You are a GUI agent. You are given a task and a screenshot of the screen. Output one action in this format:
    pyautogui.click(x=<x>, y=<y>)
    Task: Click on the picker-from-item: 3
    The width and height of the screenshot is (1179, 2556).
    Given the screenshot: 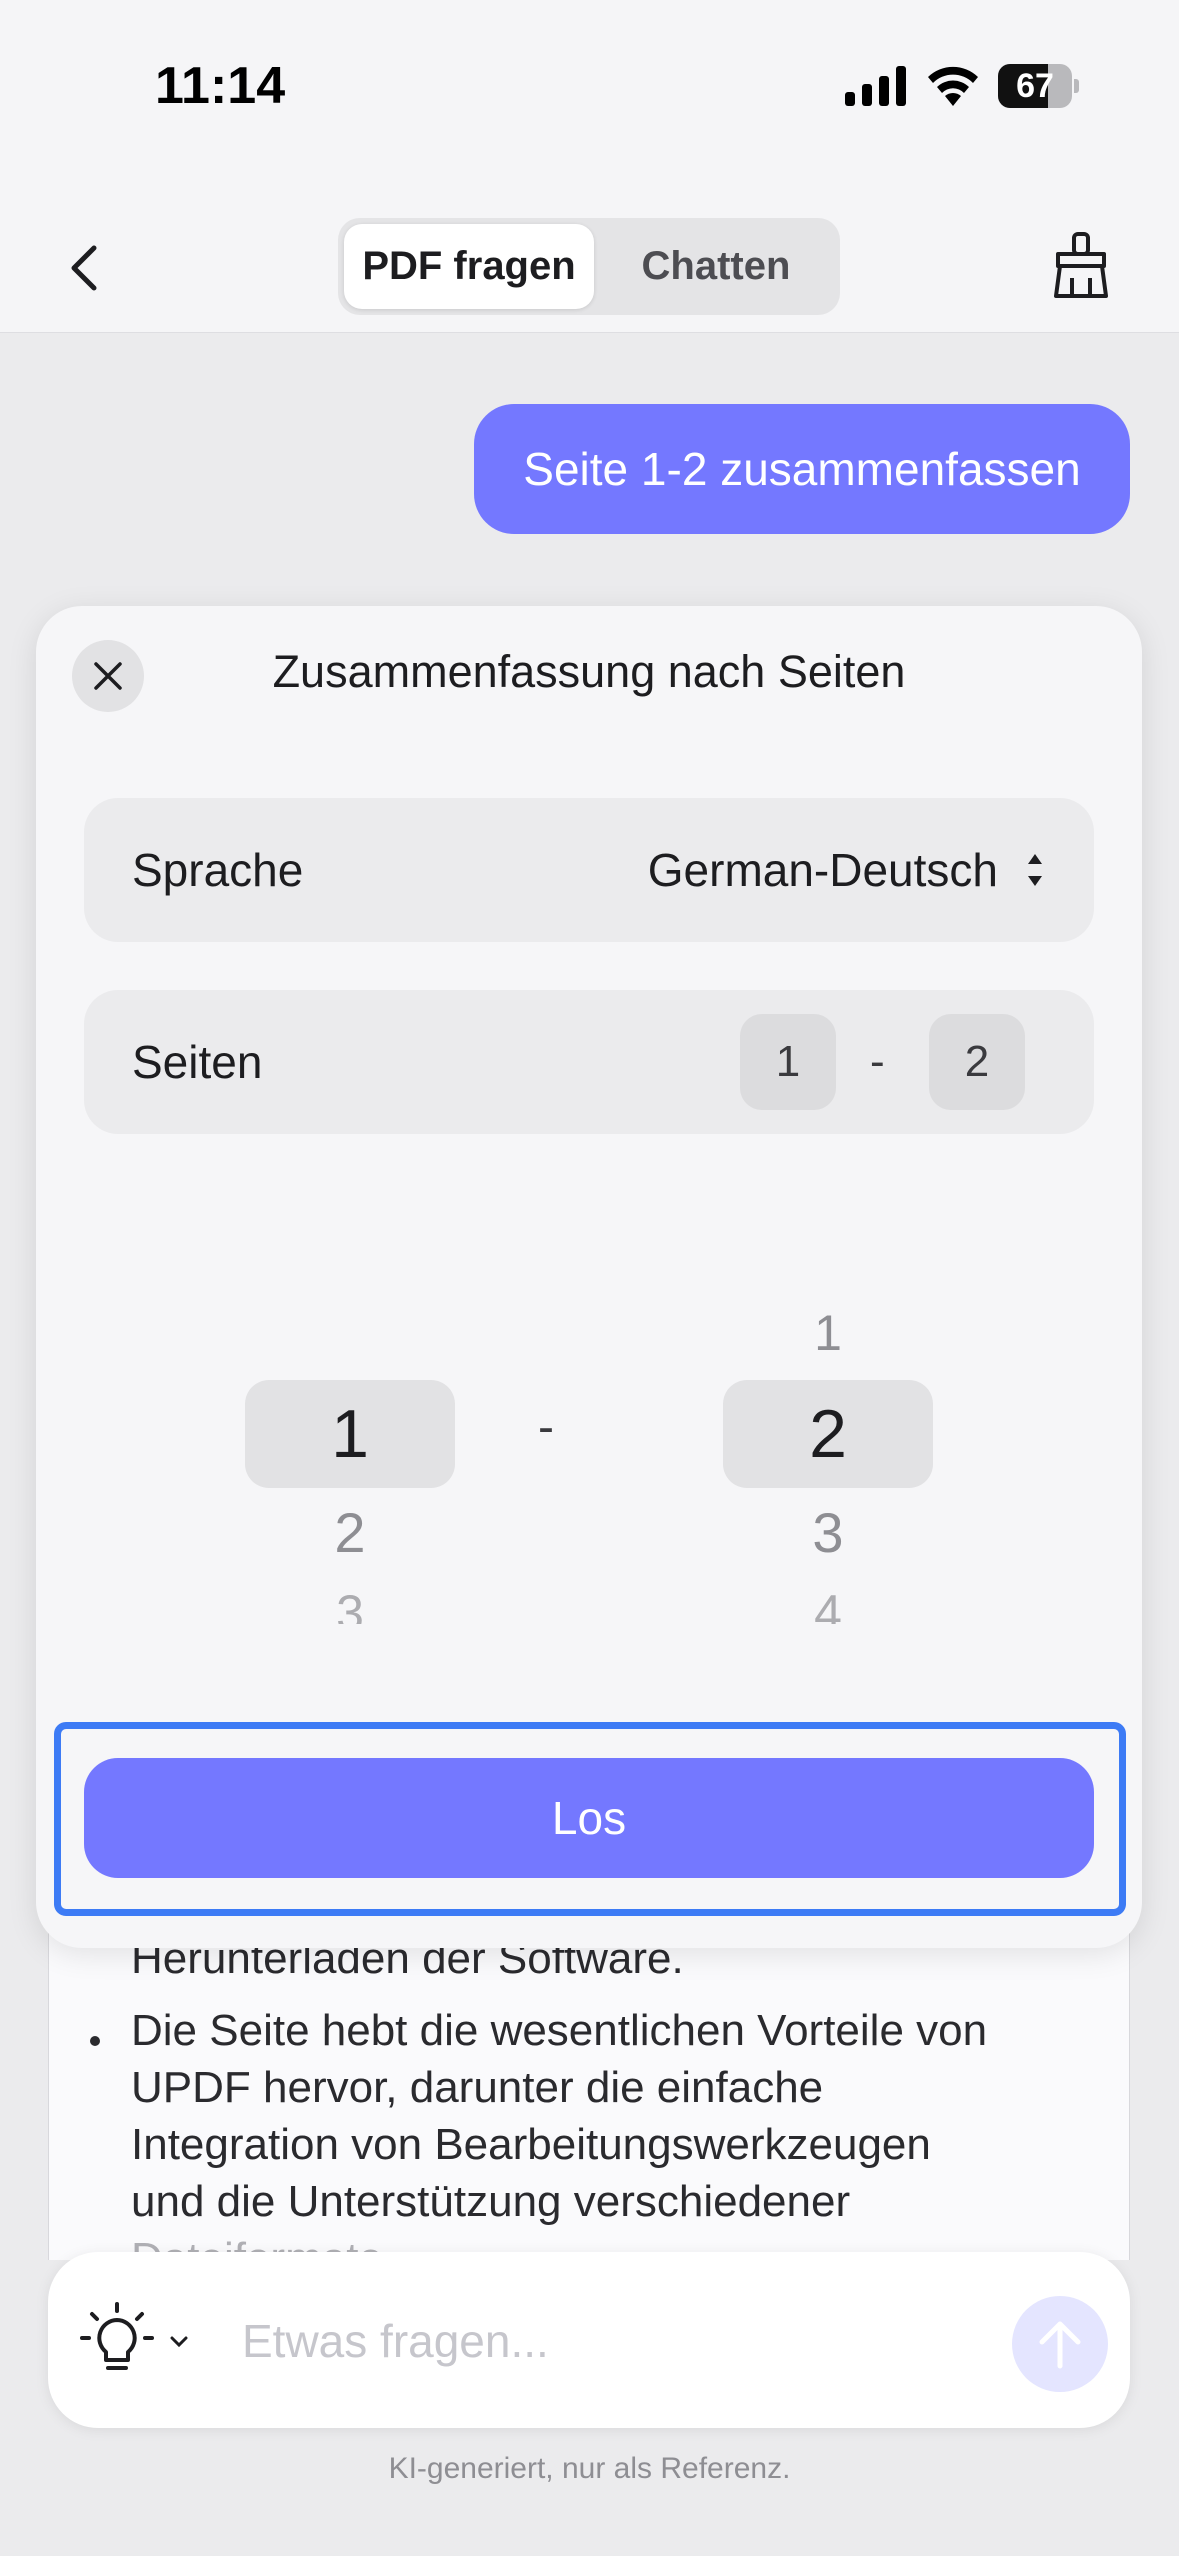 What is the action you would take?
    pyautogui.click(x=350, y=1604)
    